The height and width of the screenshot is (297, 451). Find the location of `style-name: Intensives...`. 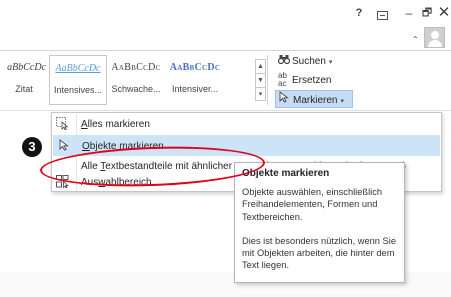

style-name: Intensives... is located at coordinates (78, 90).